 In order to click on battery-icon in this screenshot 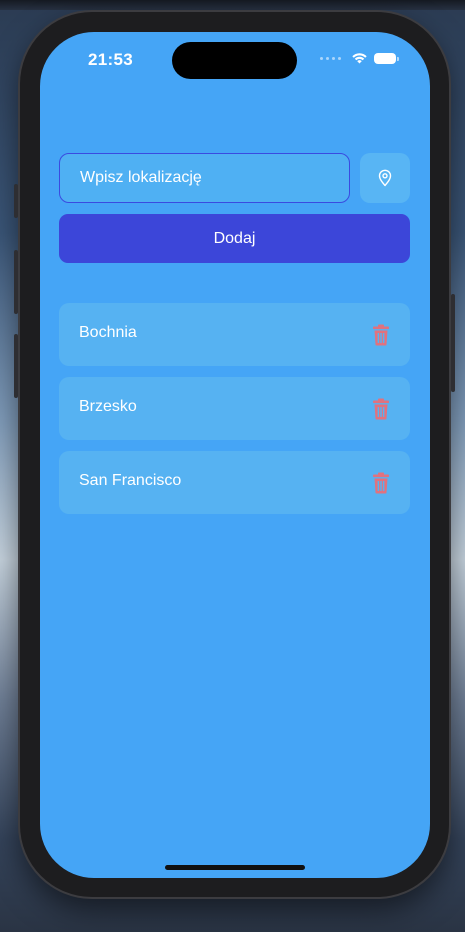, I will do `click(386, 58)`.